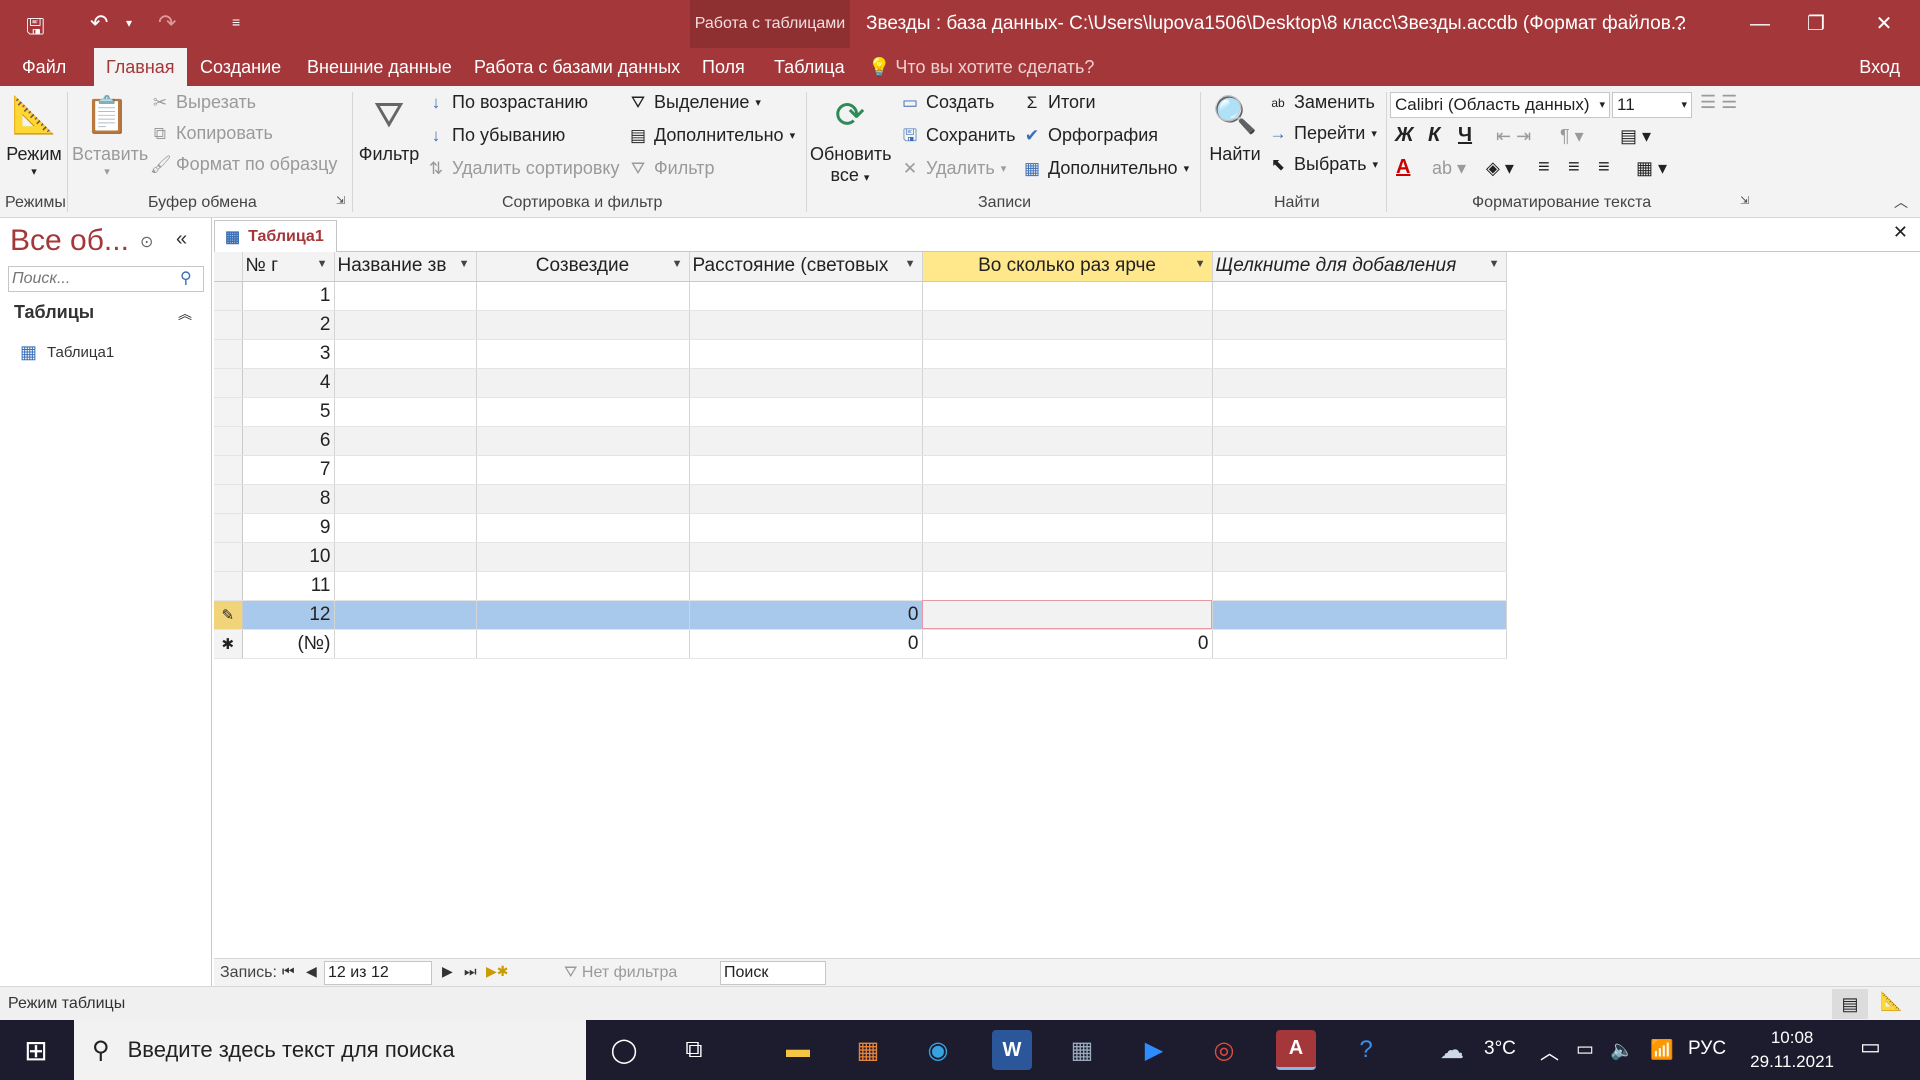  What do you see at coordinates (947, 102) in the screenshot?
I see `new-record-button: ▭ Создать` at bounding box center [947, 102].